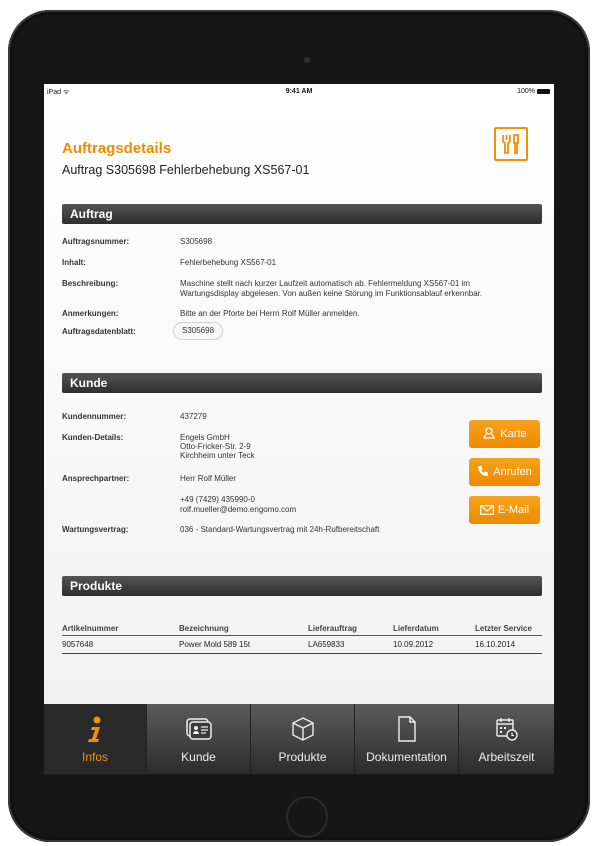  What do you see at coordinates (78, 644) in the screenshot?
I see `cell-artikelnummer: 9057648` at bounding box center [78, 644].